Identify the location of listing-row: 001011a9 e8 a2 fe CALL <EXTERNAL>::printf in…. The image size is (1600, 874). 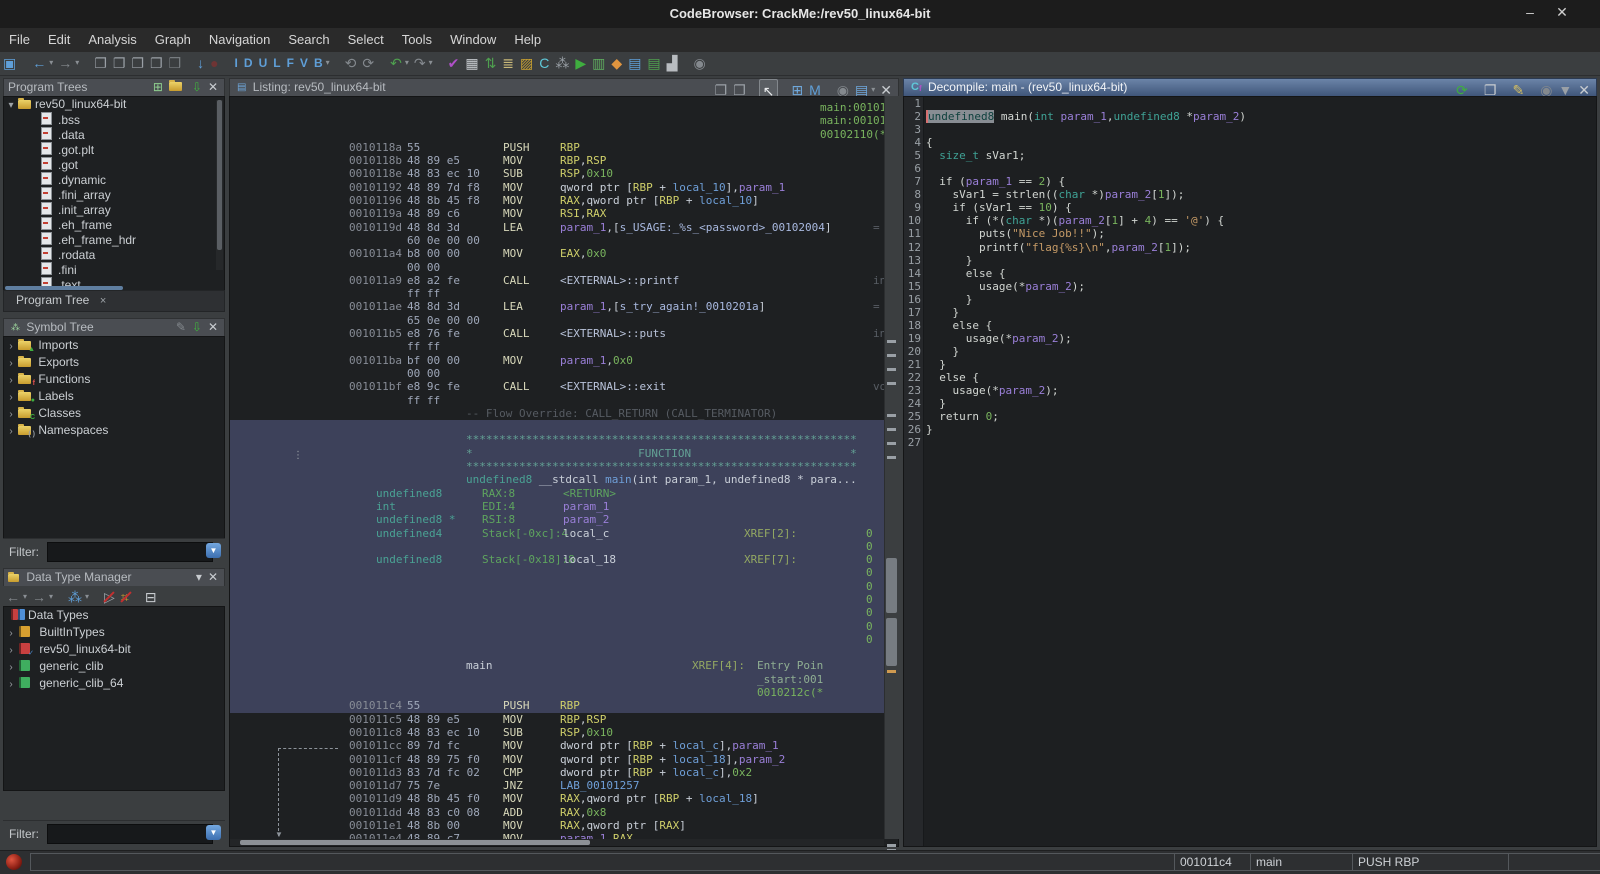
(564, 280).